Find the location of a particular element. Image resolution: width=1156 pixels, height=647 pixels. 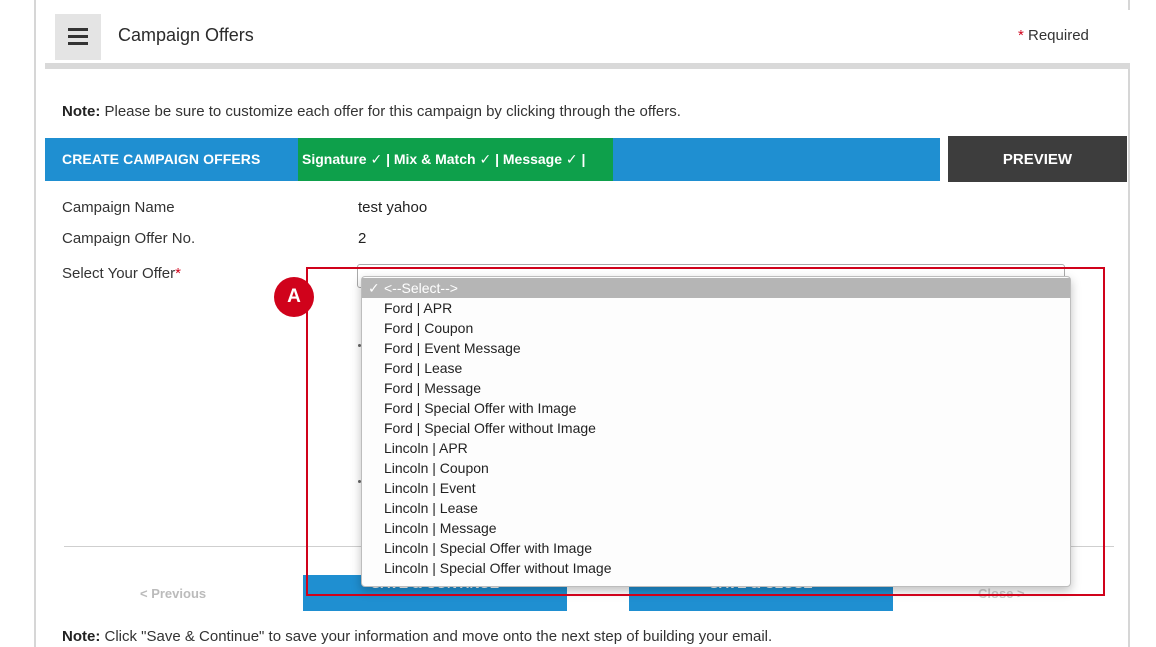

campaign-name-label: Campaign Name is located at coordinates (118, 207).